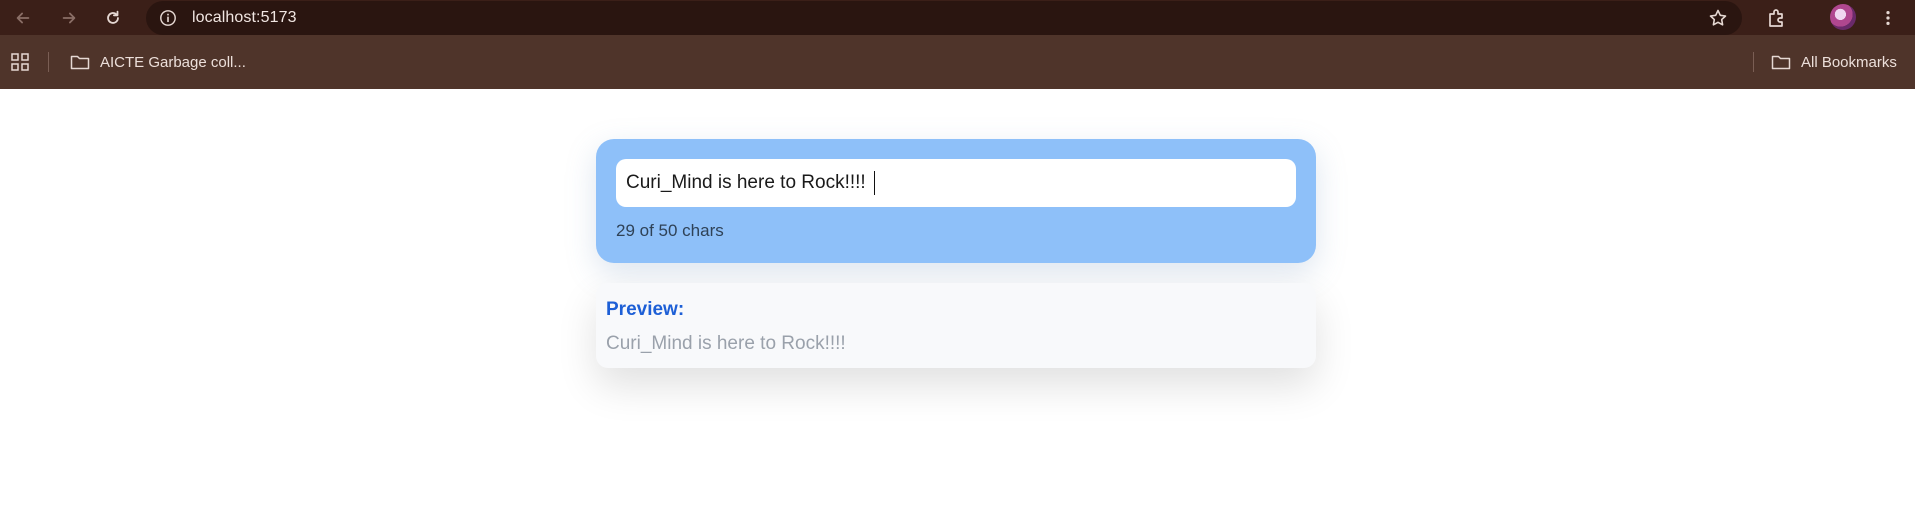 This screenshot has height=530, width=1915. What do you see at coordinates (956, 183) in the screenshot?
I see `text-input` at bounding box center [956, 183].